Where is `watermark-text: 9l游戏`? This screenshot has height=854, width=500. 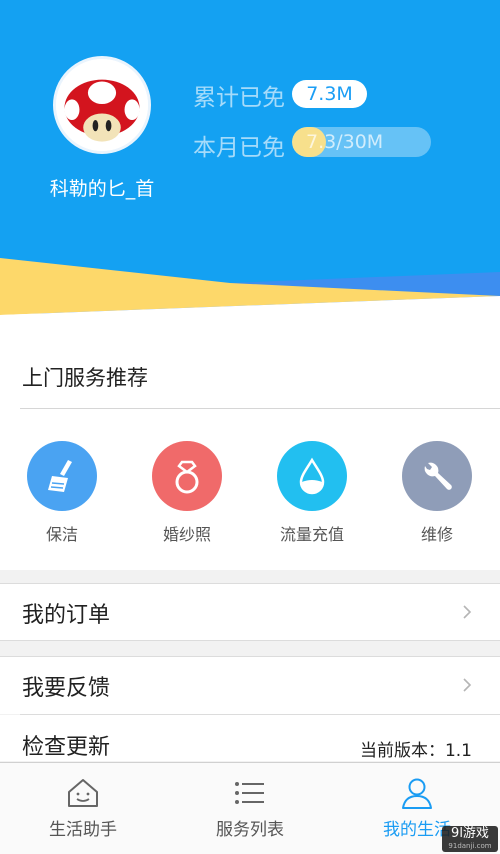
watermark-text: 9l游戏 is located at coordinates (470, 833).